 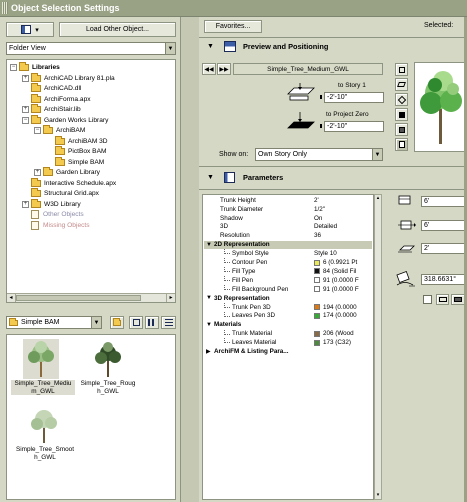 I want to click on parameter-value: 173 (C32), so click(x=332, y=342).